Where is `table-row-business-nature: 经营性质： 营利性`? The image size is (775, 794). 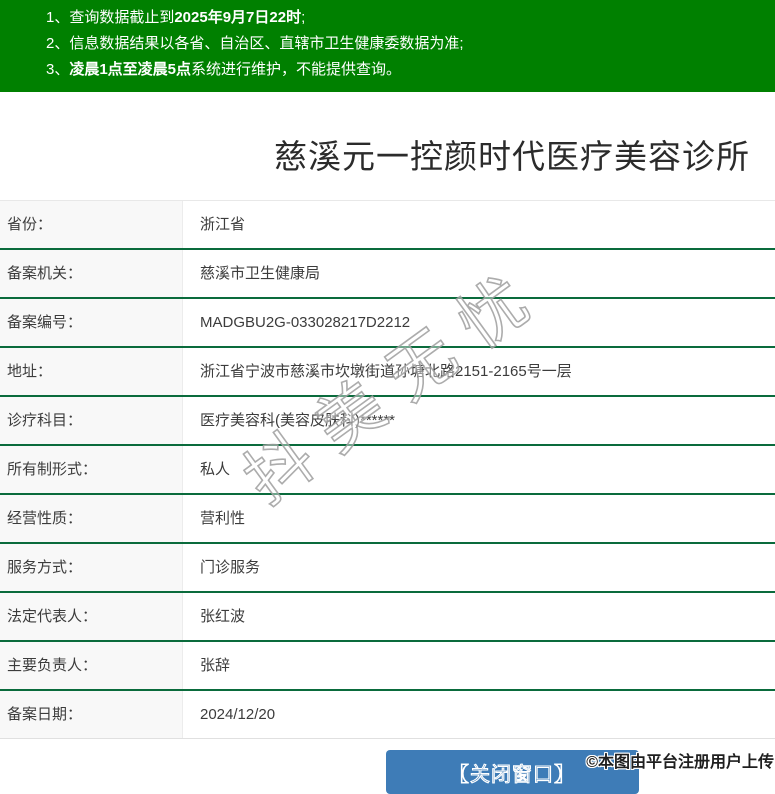 table-row-business-nature: 经营性质： 营利性 is located at coordinates (387, 519).